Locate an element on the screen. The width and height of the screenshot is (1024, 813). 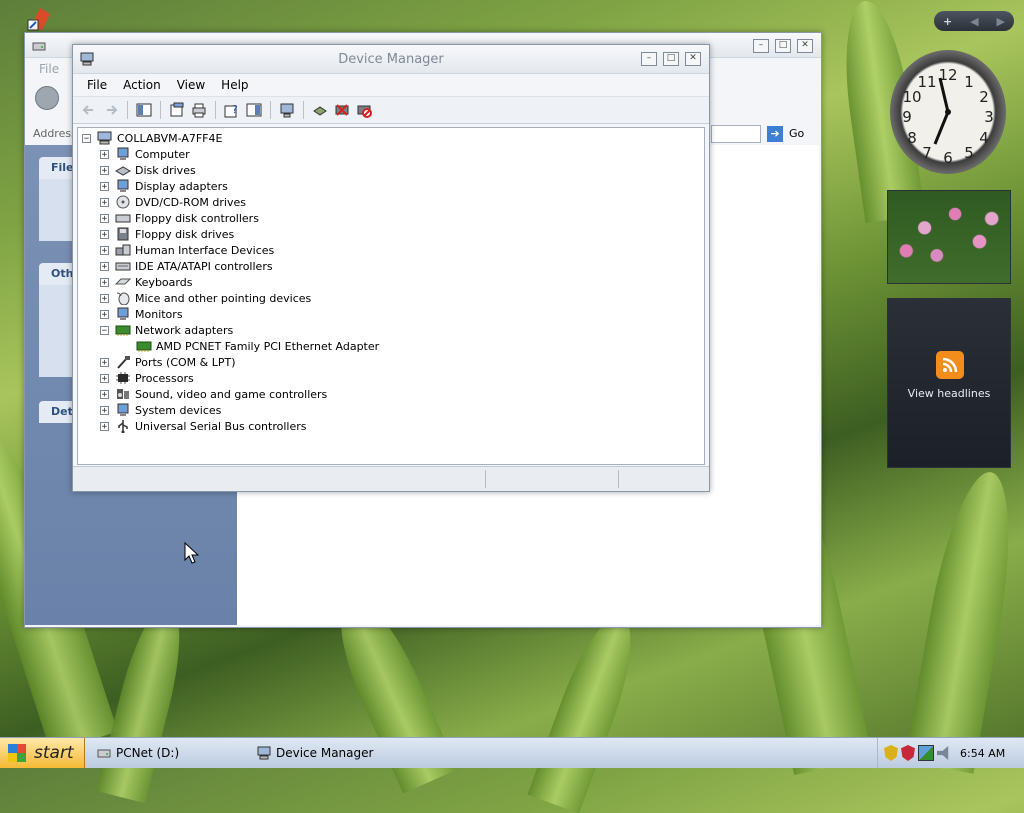
address-dropdown is located at coordinates (736, 134).